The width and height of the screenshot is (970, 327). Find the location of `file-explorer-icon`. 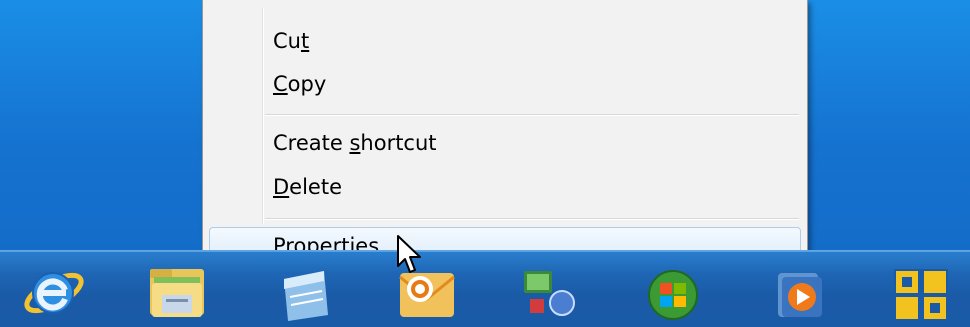

file-explorer-icon is located at coordinates (177, 292).